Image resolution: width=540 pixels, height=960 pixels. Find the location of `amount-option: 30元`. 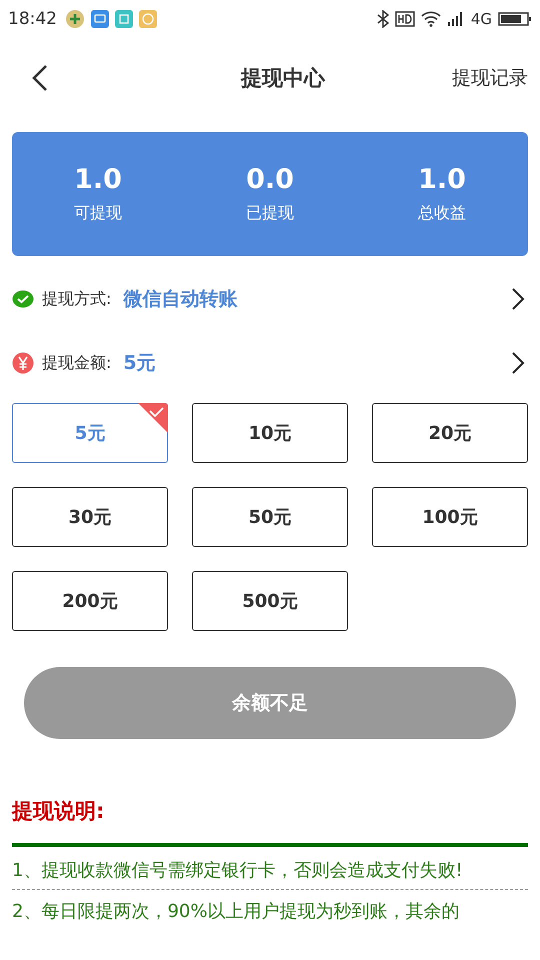

amount-option: 30元 is located at coordinates (90, 517).